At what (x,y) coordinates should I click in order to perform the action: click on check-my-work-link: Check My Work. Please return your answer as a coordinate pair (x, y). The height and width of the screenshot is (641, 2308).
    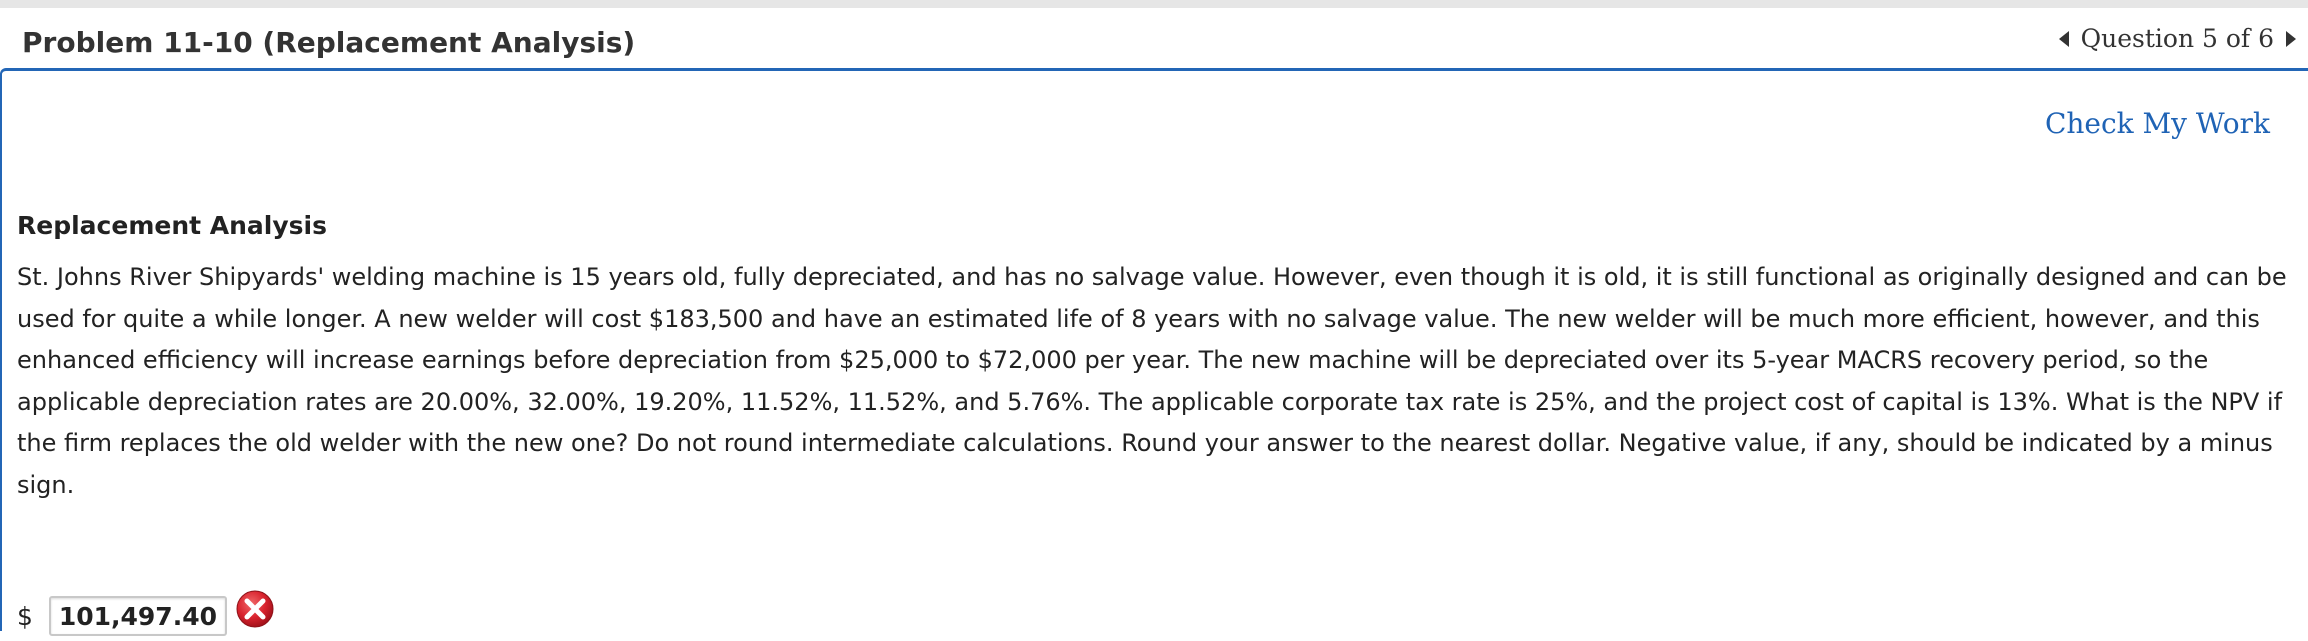
    Looking at the image, I should click on (2157, 123).